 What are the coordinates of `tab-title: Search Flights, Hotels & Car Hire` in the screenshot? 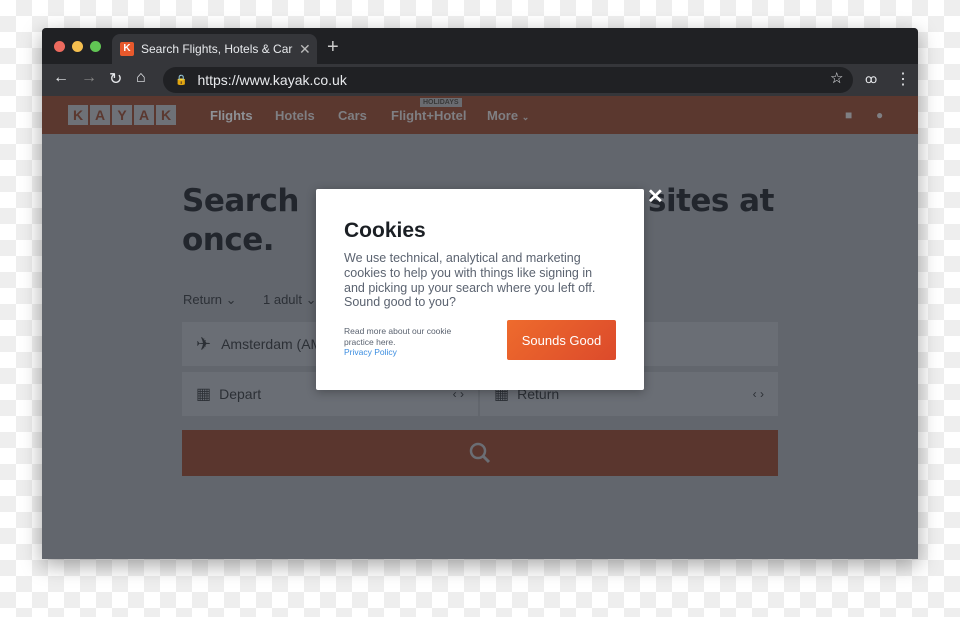 It's located at (217, 49).